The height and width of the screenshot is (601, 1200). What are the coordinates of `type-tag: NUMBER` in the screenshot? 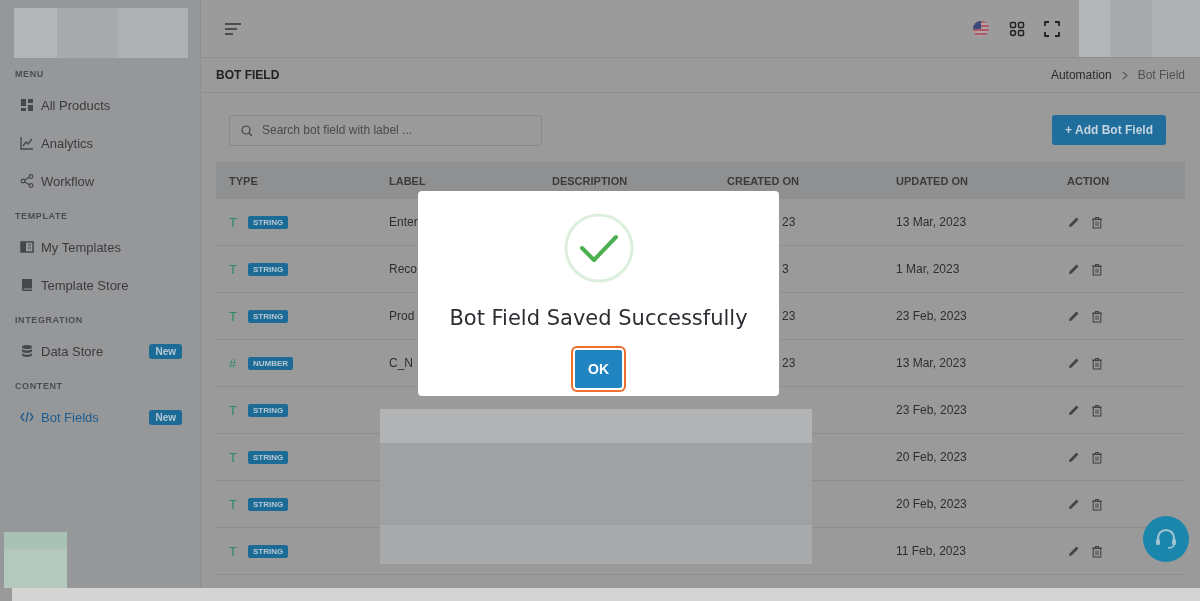 It's located at (271, 363).